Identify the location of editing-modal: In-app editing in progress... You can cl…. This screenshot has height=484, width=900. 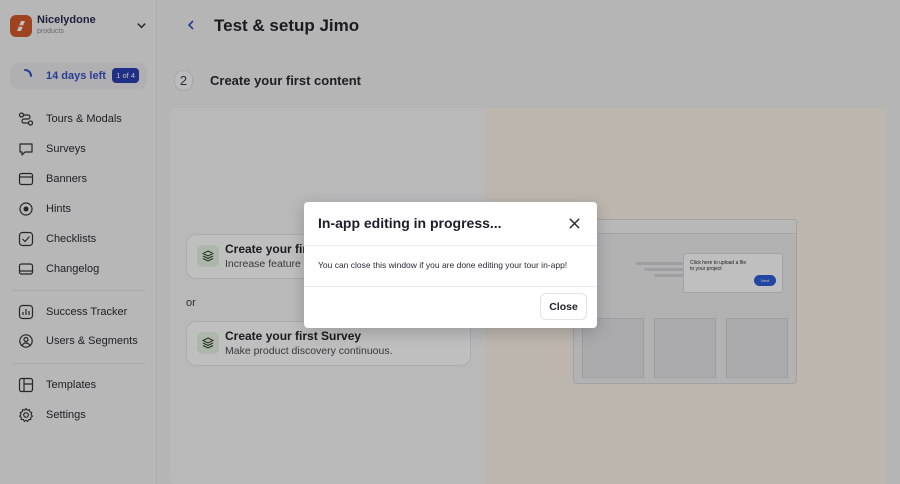
(450, 265).